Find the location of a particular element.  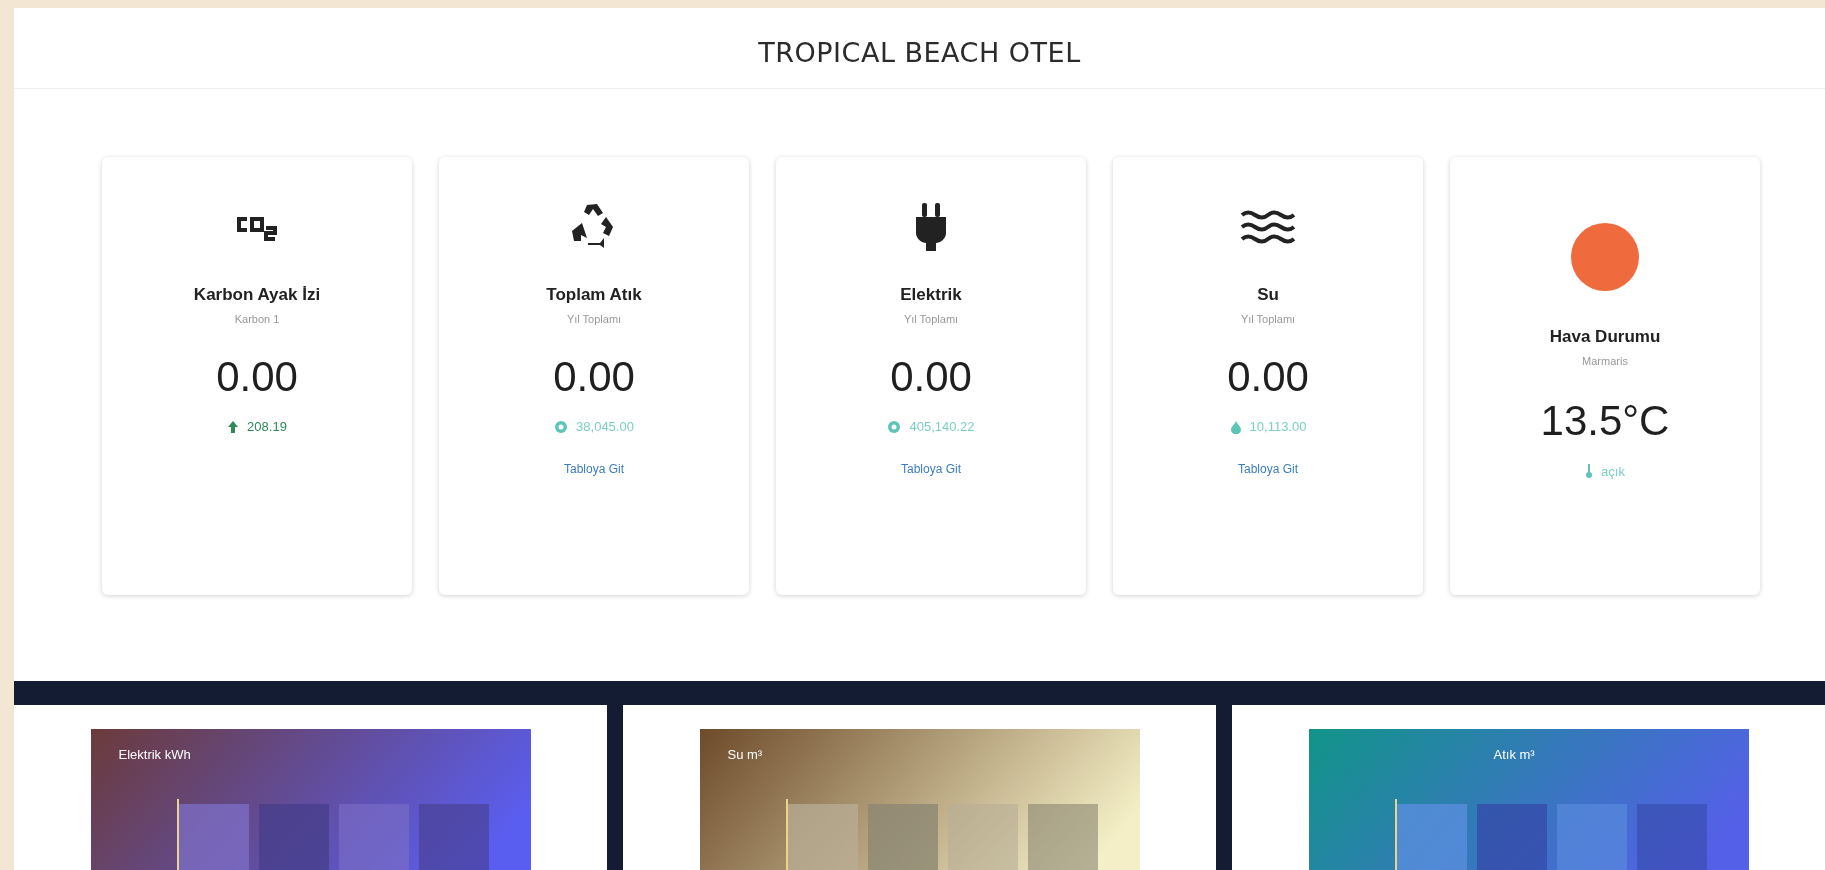

card-title: Toplam Atık is located at coordinates (594, 295).